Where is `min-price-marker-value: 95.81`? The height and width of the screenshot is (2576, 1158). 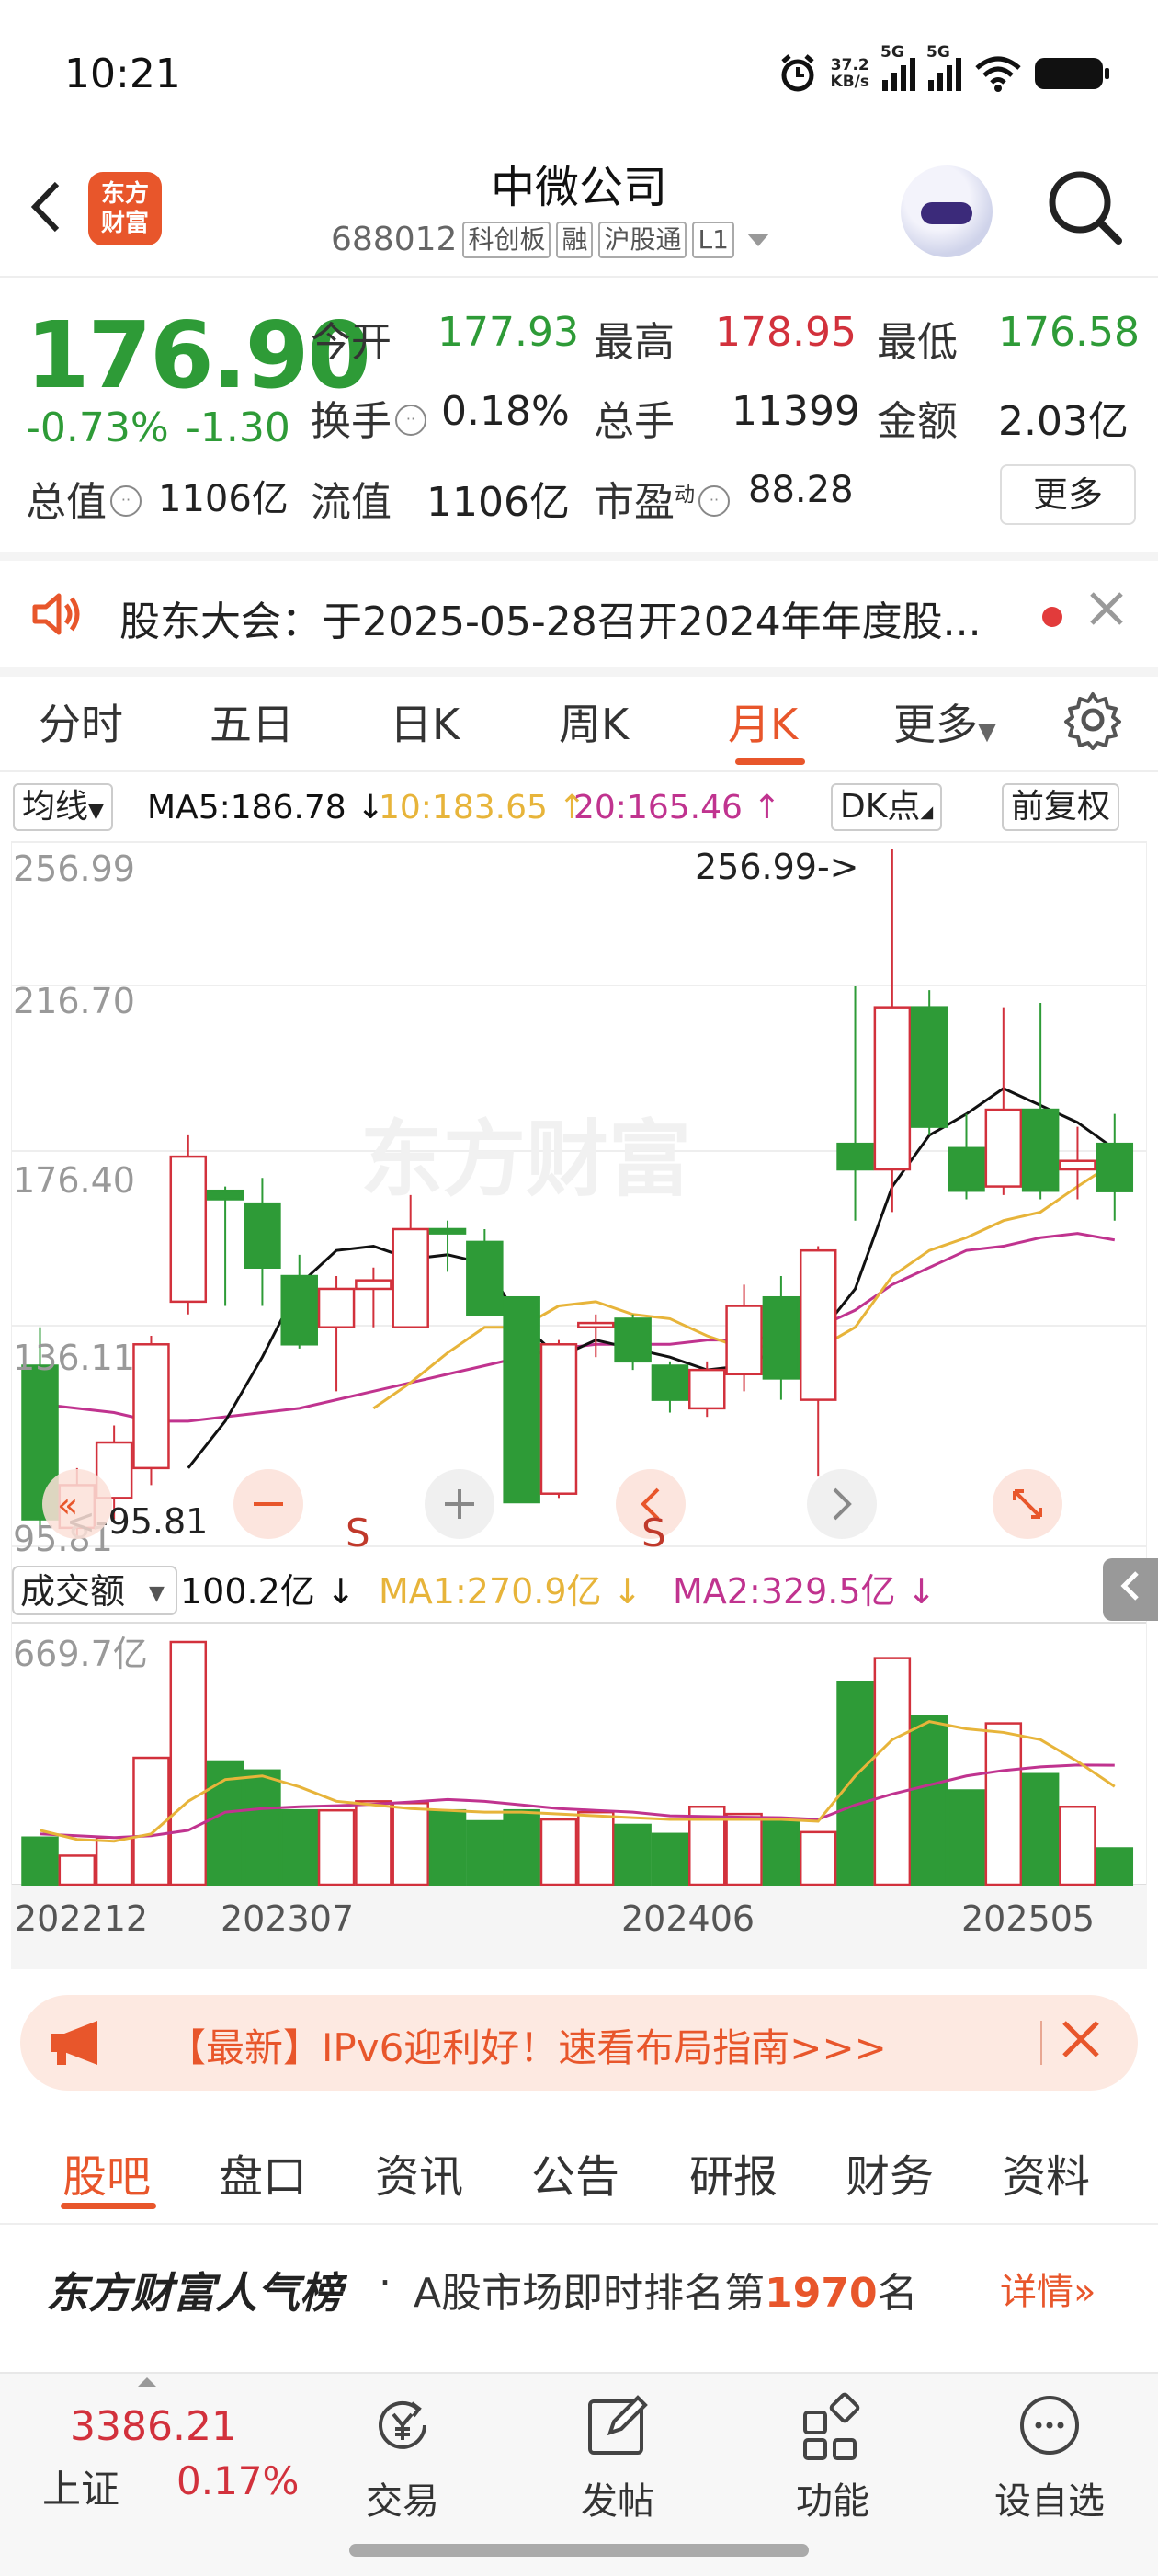
min-price-marker-value: 95.81 is located at coordinates (159, 1521).